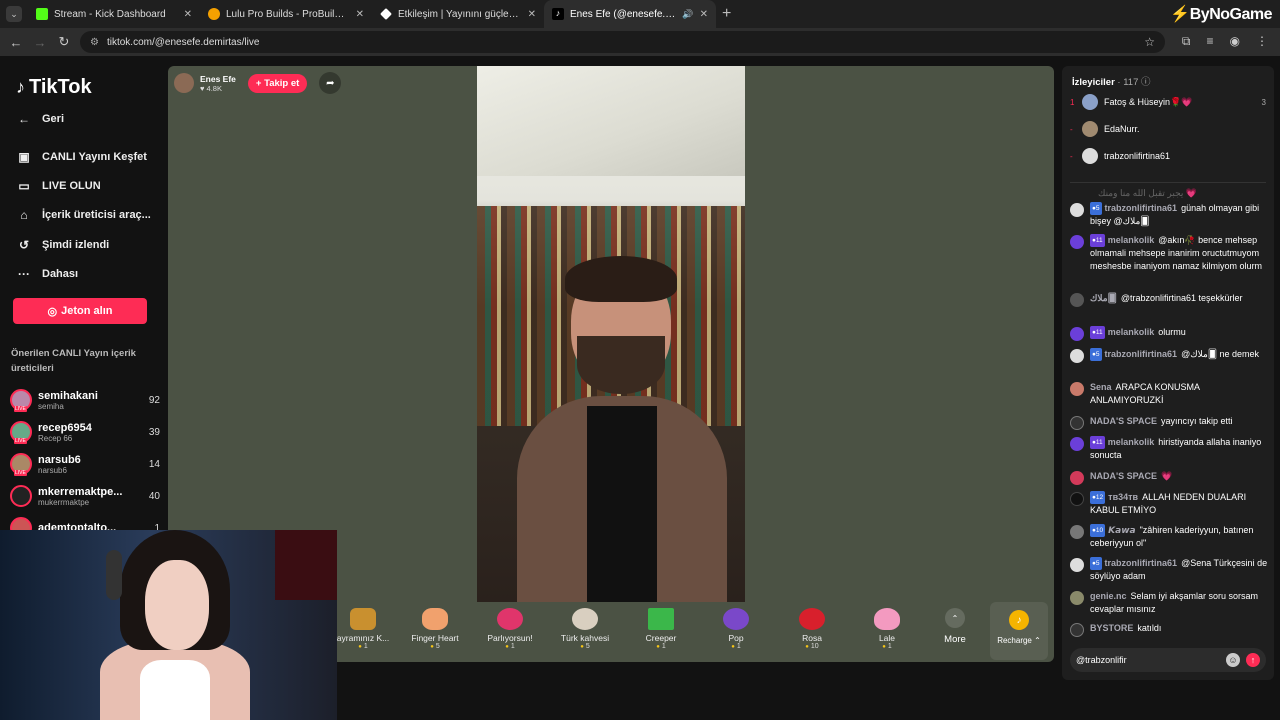 This screenshot has height=720, width=1280. I want to click on gift-name: Creeper, so click(661, 638).